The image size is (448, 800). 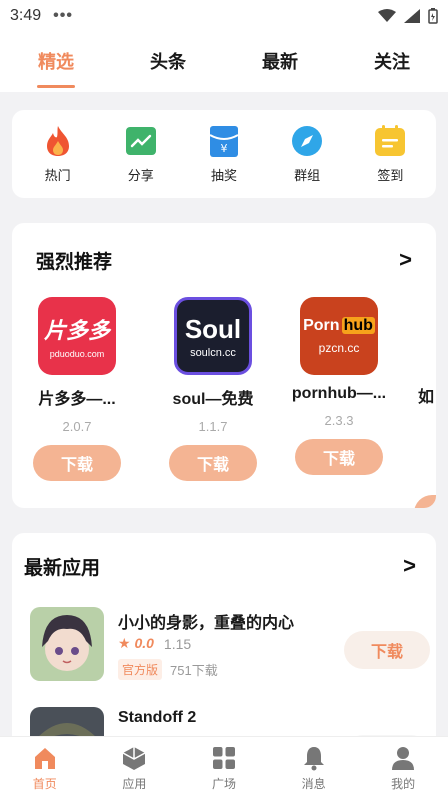 I want to click on recommended-more-icon: >, so click(x=405, y=260).